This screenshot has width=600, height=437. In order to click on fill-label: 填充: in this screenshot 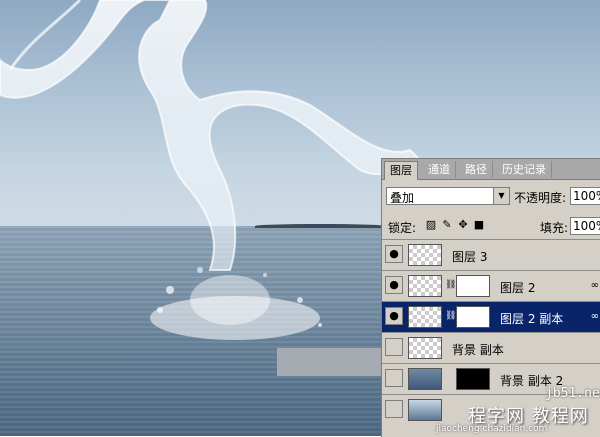, I will do `click(554, 228)`.